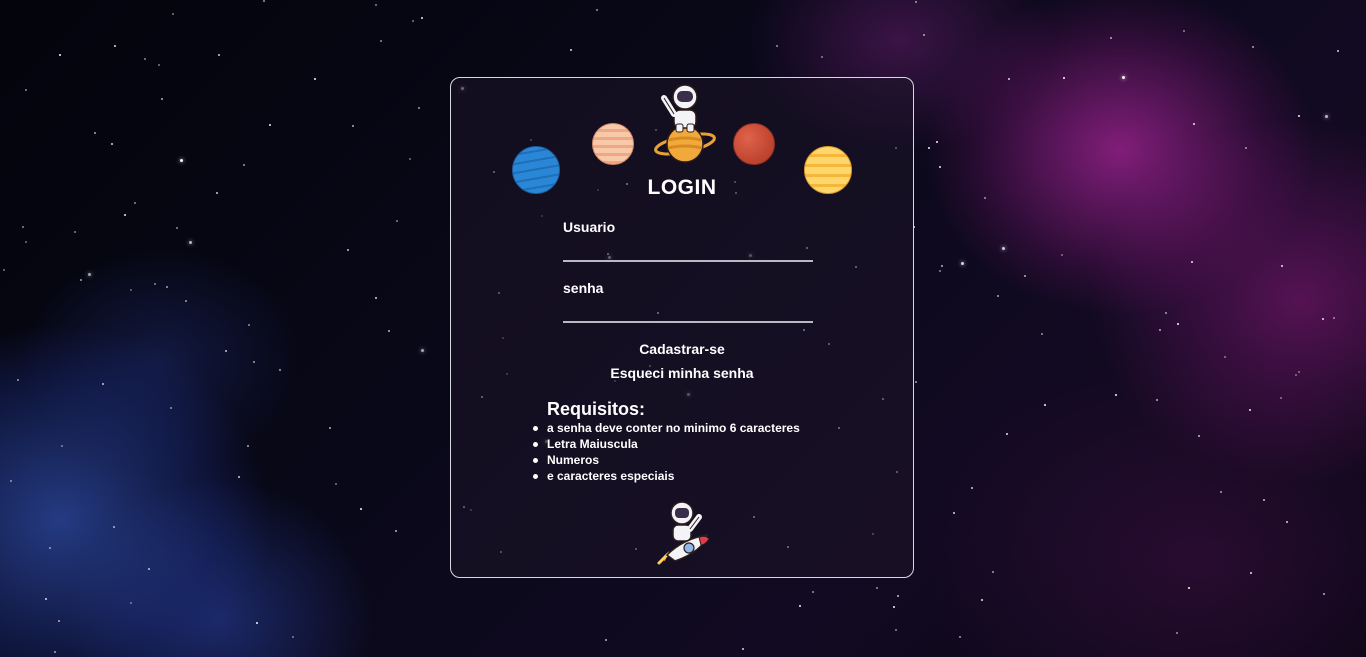 The image size is (1366, 657). Describe the element at coordinates (666, 476) in the screenshot. I see `list-item: e caracteres especiais` at that location.